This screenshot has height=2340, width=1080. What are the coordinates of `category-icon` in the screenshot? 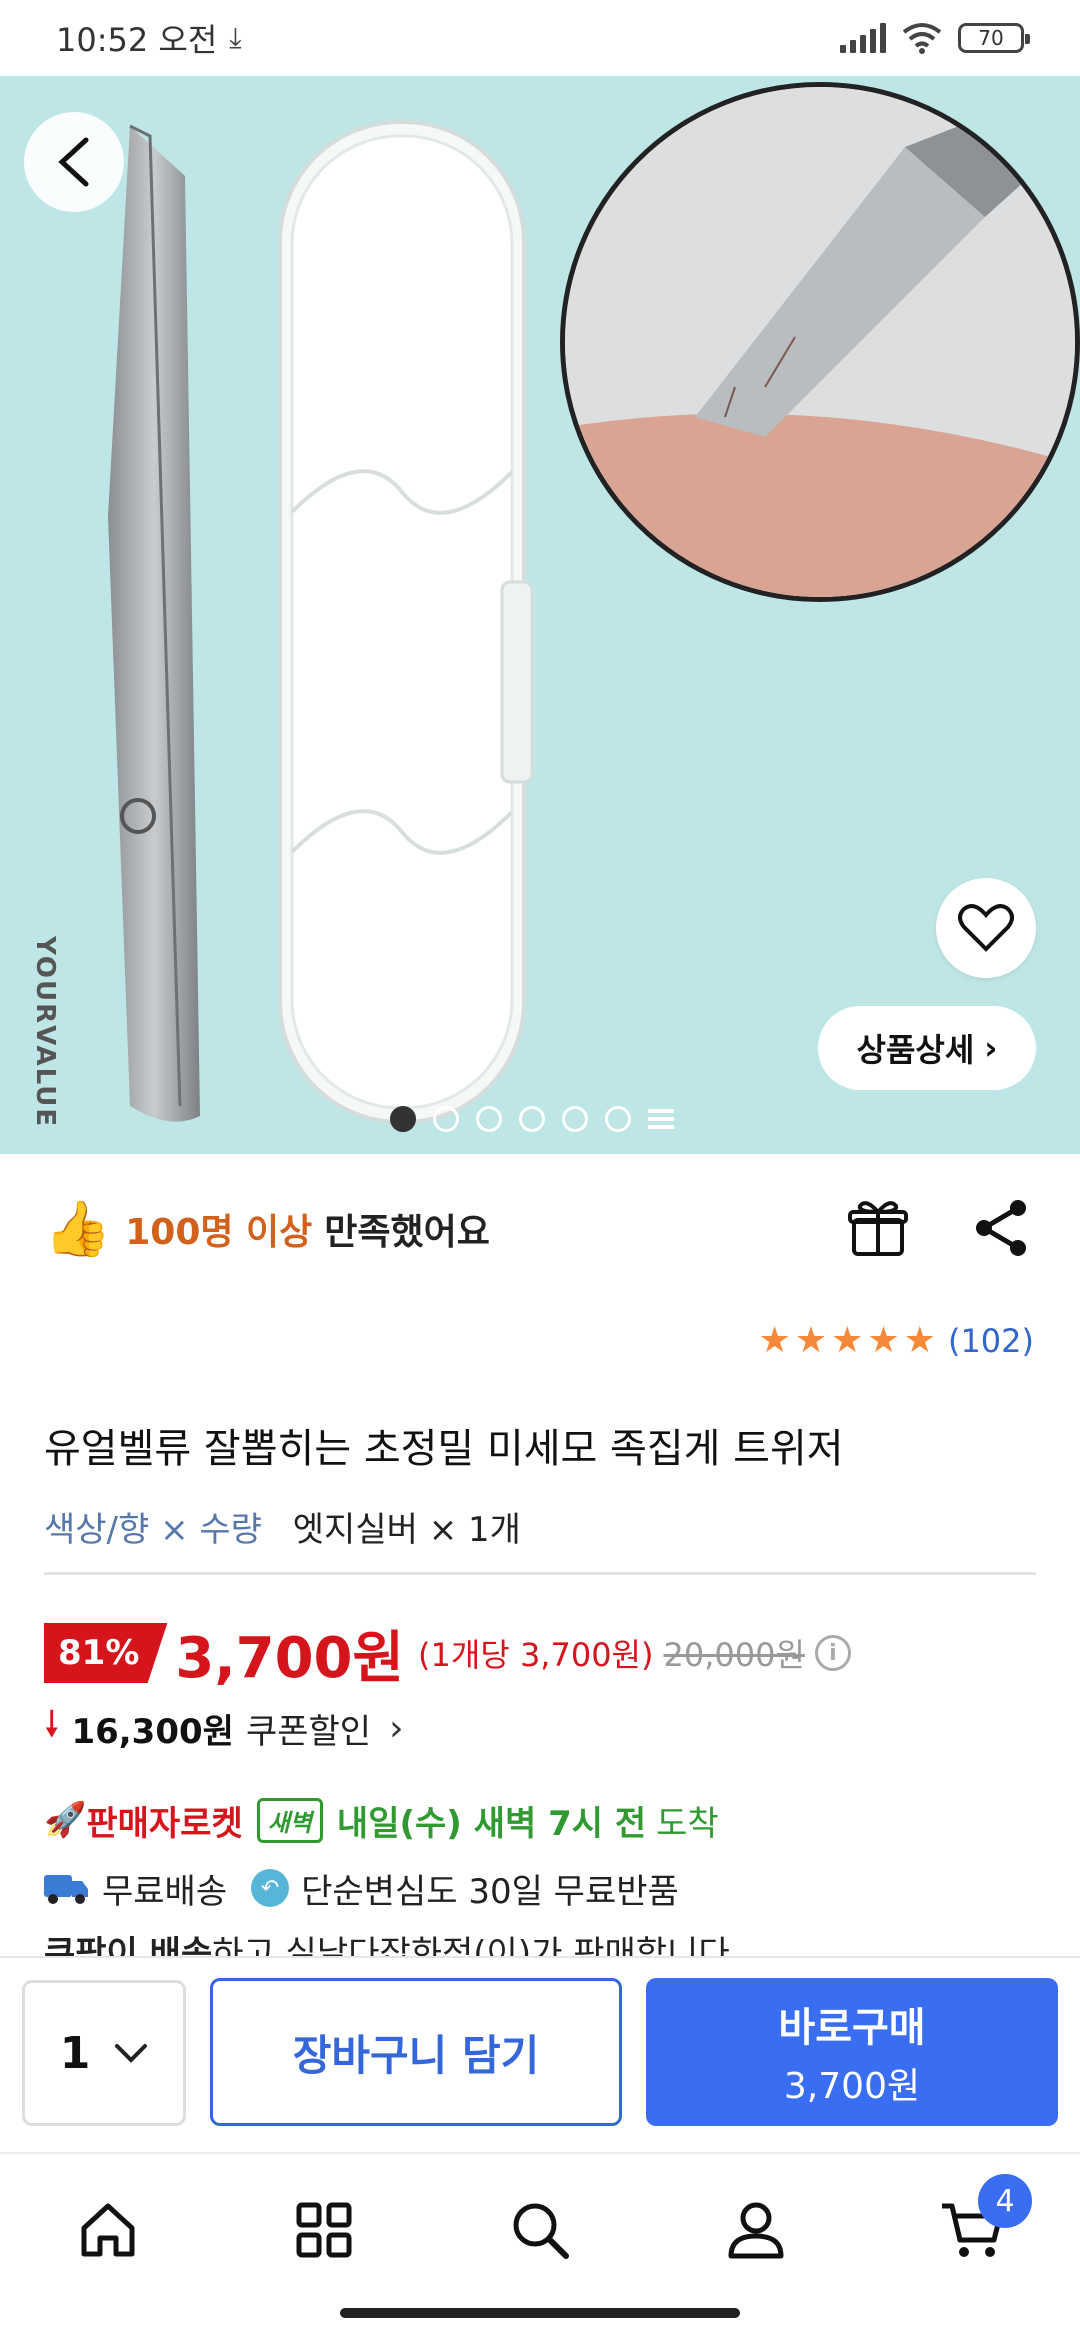 It's located at (324, 2230).